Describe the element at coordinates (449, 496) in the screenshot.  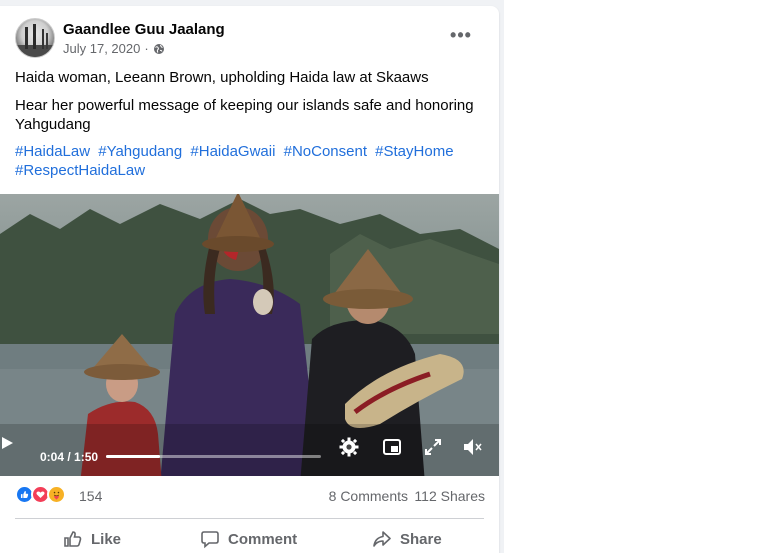
I see `shares-count: 112 Shares` at that location.